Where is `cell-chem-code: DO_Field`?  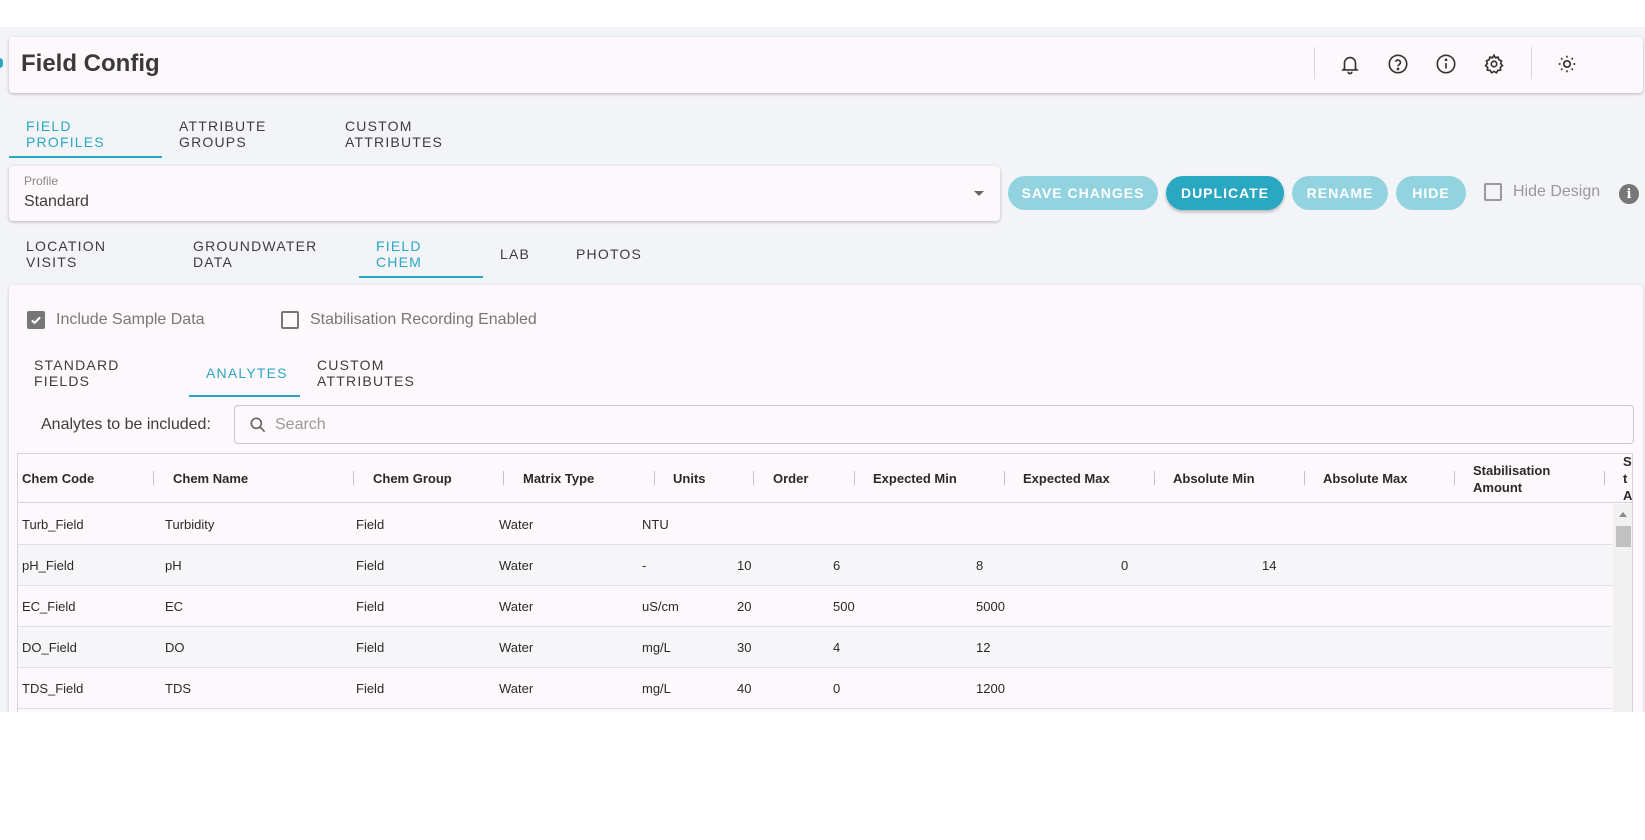
cell-chem-code: DO_Field is located at coordinates (49, 647).